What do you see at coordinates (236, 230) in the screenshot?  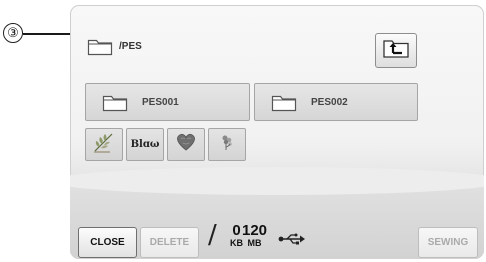 I see `memory-used-value: 0` at bounding box center [236, 230].